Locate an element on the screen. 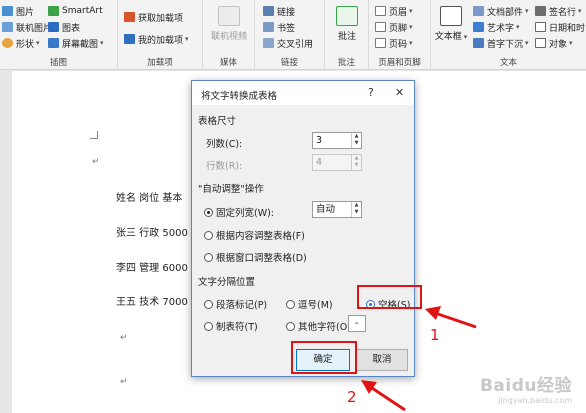  online-pictures-label: 联机图片 is located at coordinates (34, 28).